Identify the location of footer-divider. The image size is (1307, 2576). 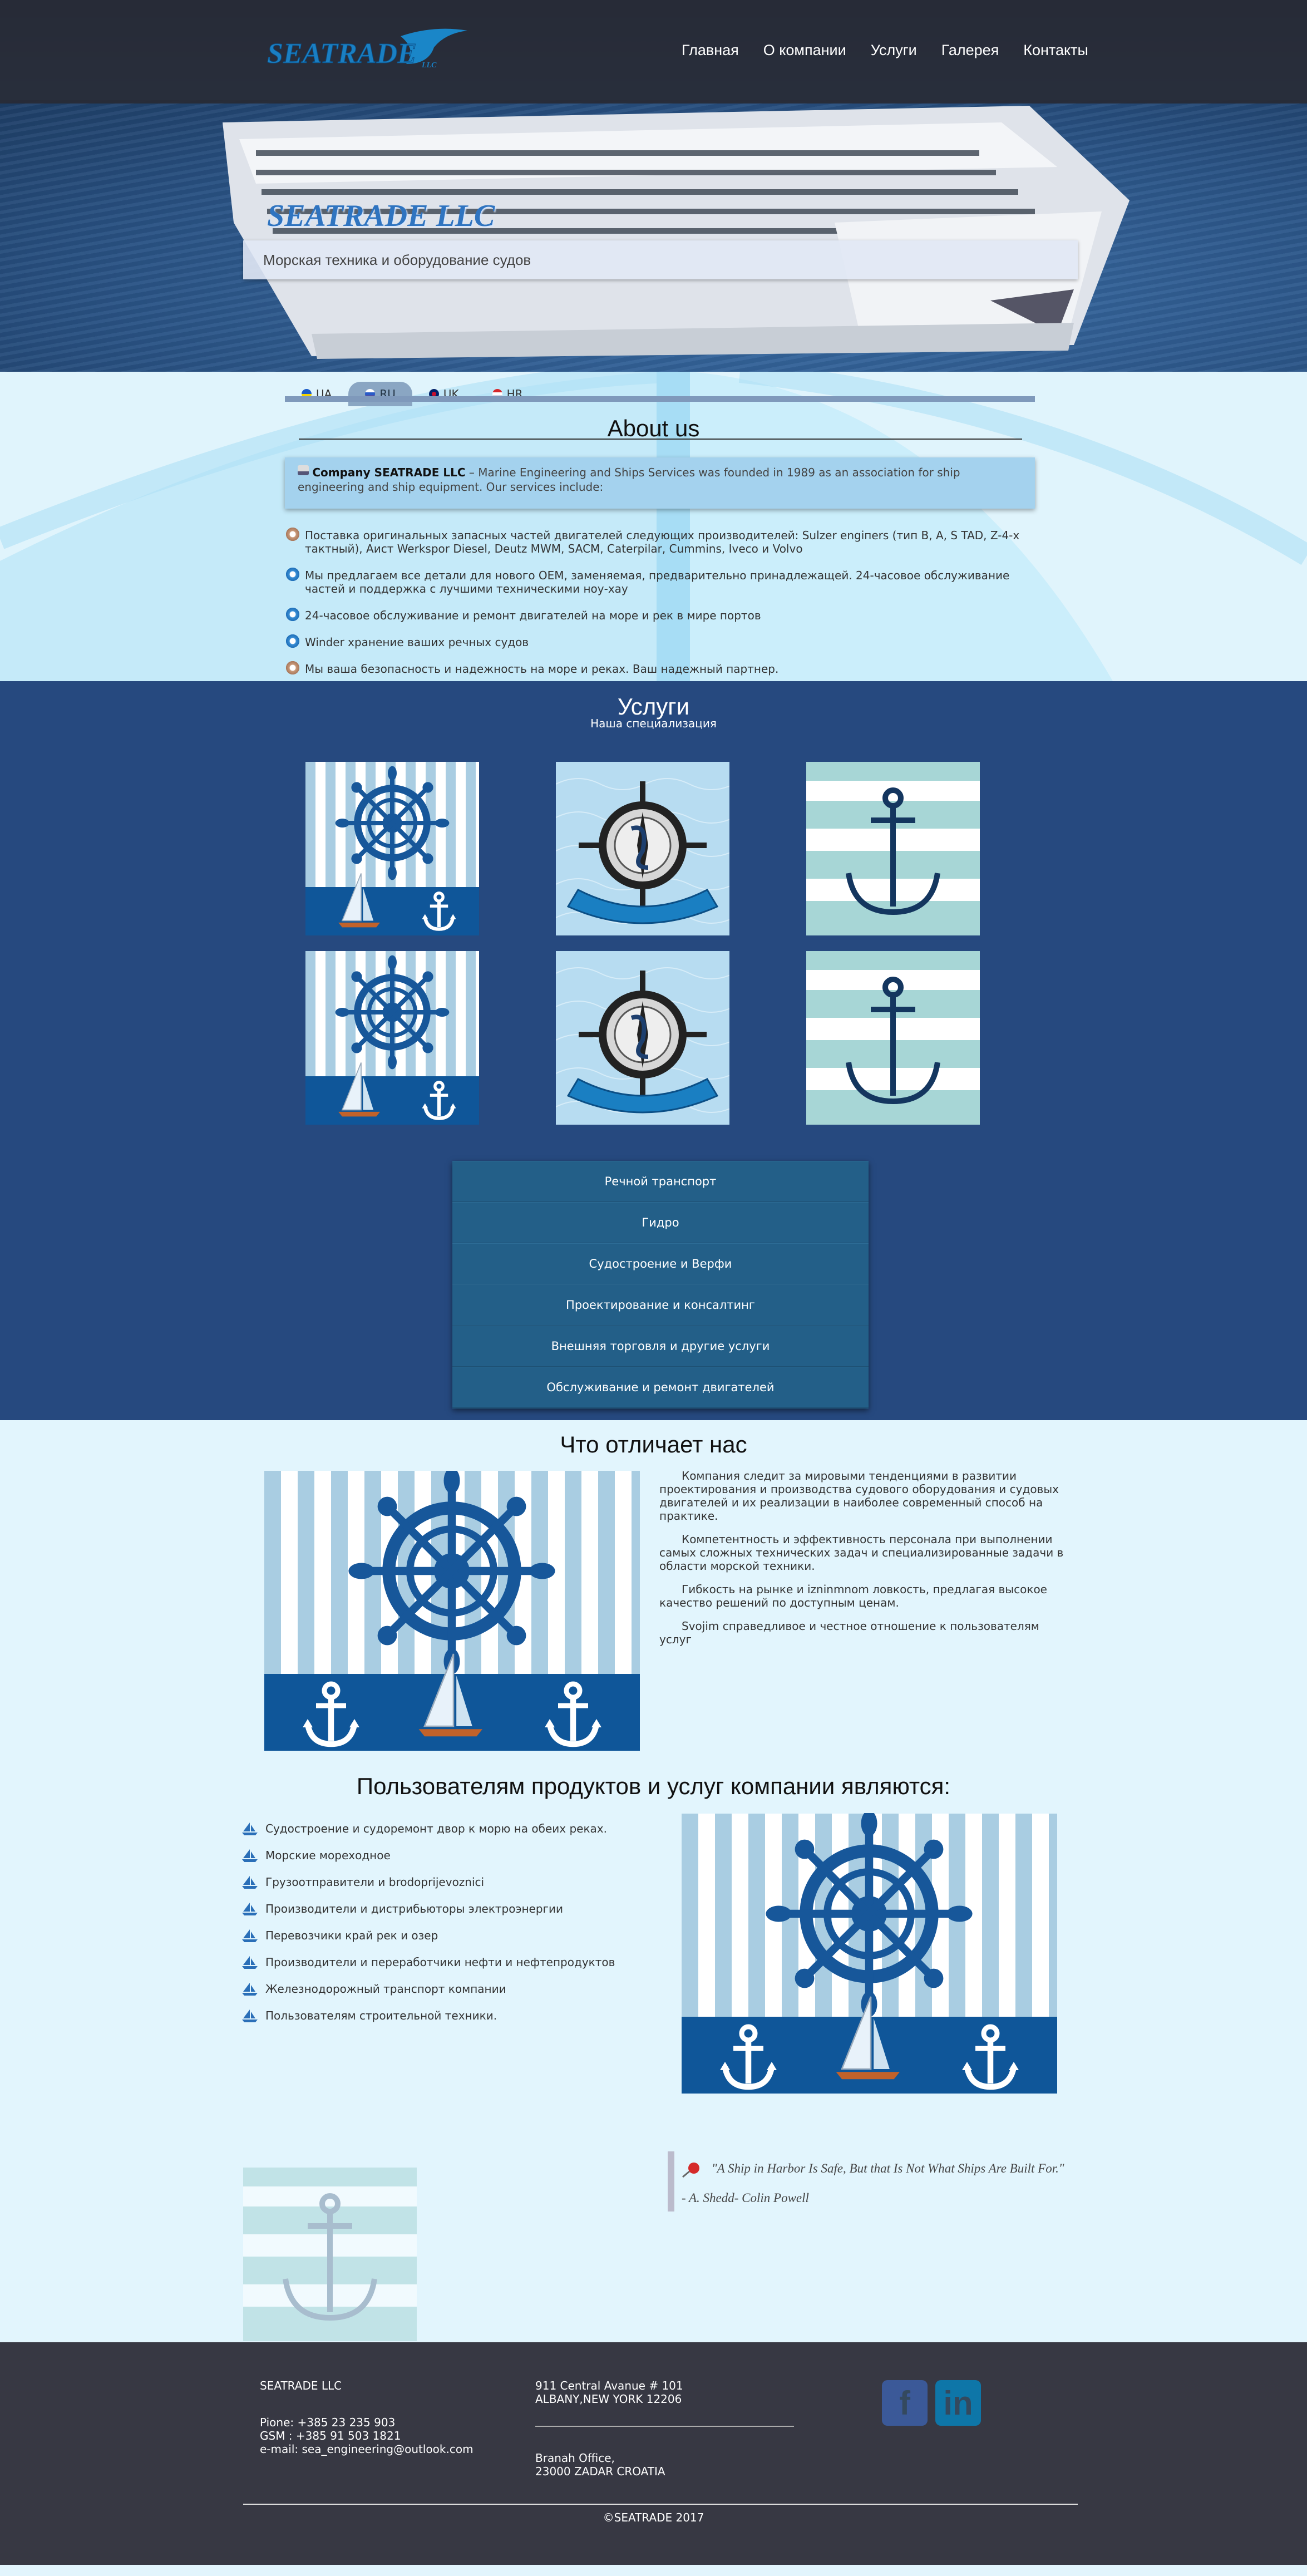
(664, 2426).